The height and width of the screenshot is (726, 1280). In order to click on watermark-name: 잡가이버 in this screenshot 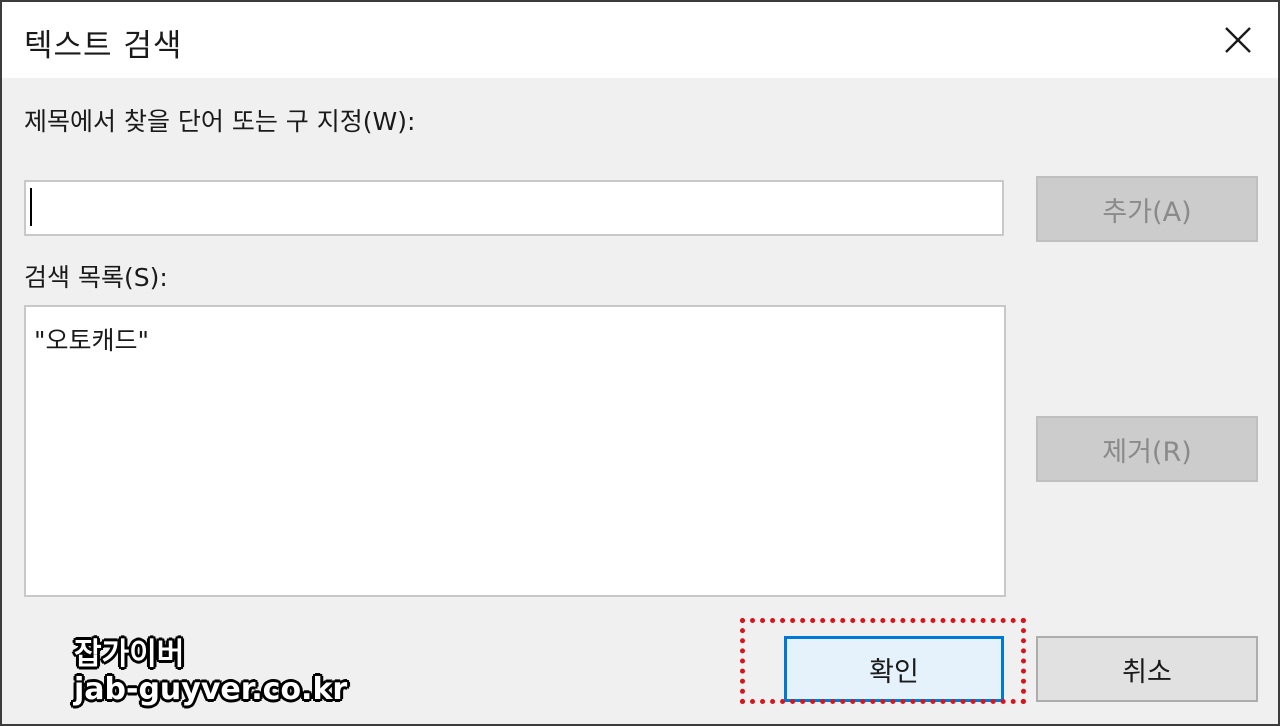, I will do `click(129, 654)`.